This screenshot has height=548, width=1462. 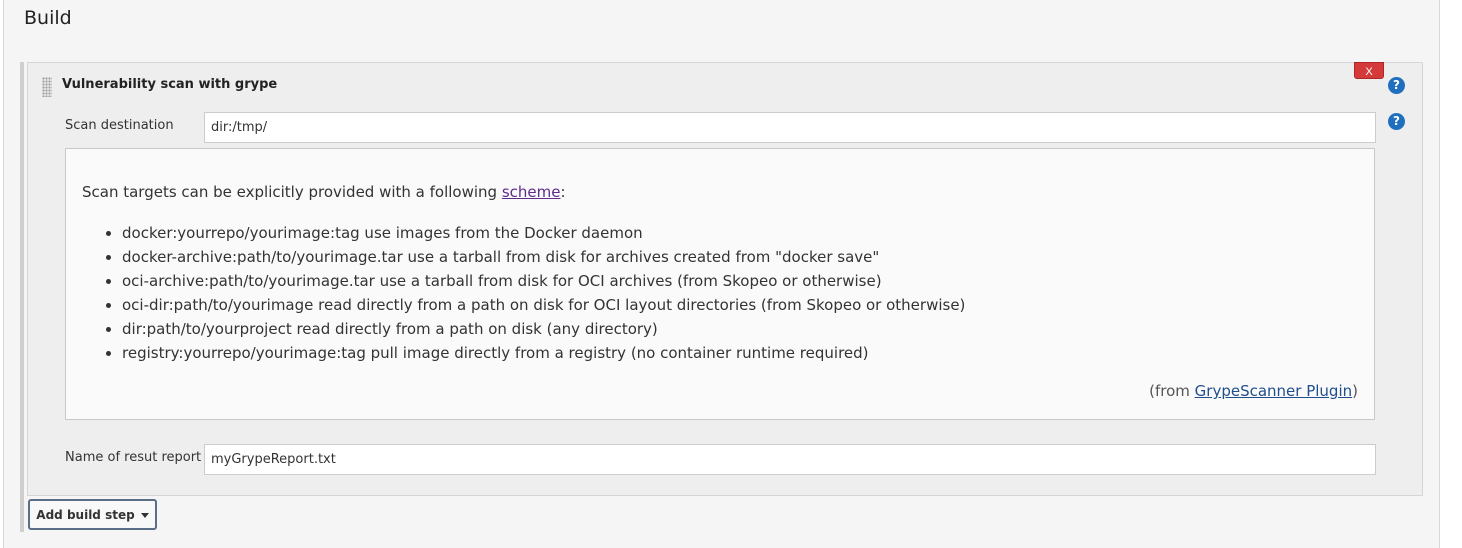 I want to click on add-build-step-label: Add build step, so click(x=85, y=514).